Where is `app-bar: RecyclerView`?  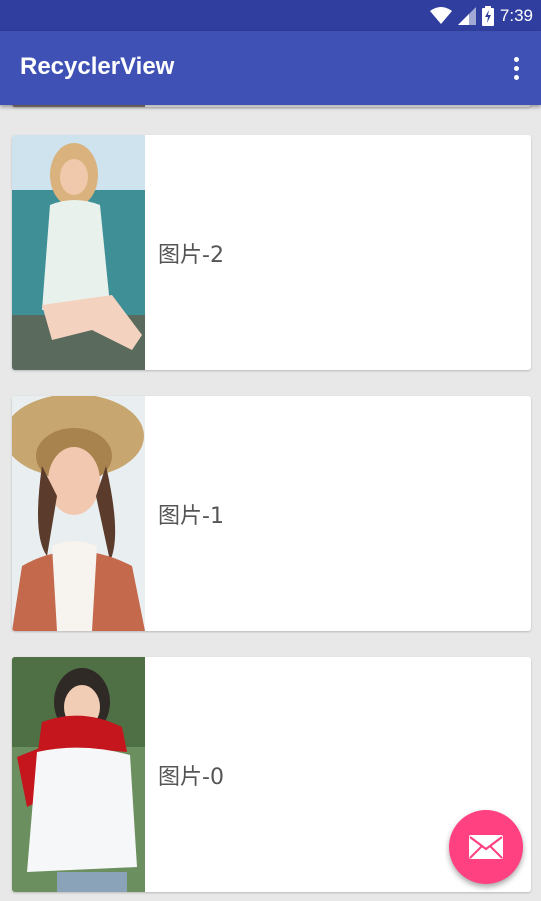 app-bar: RecyclerView is located at coordinates (270, 68).